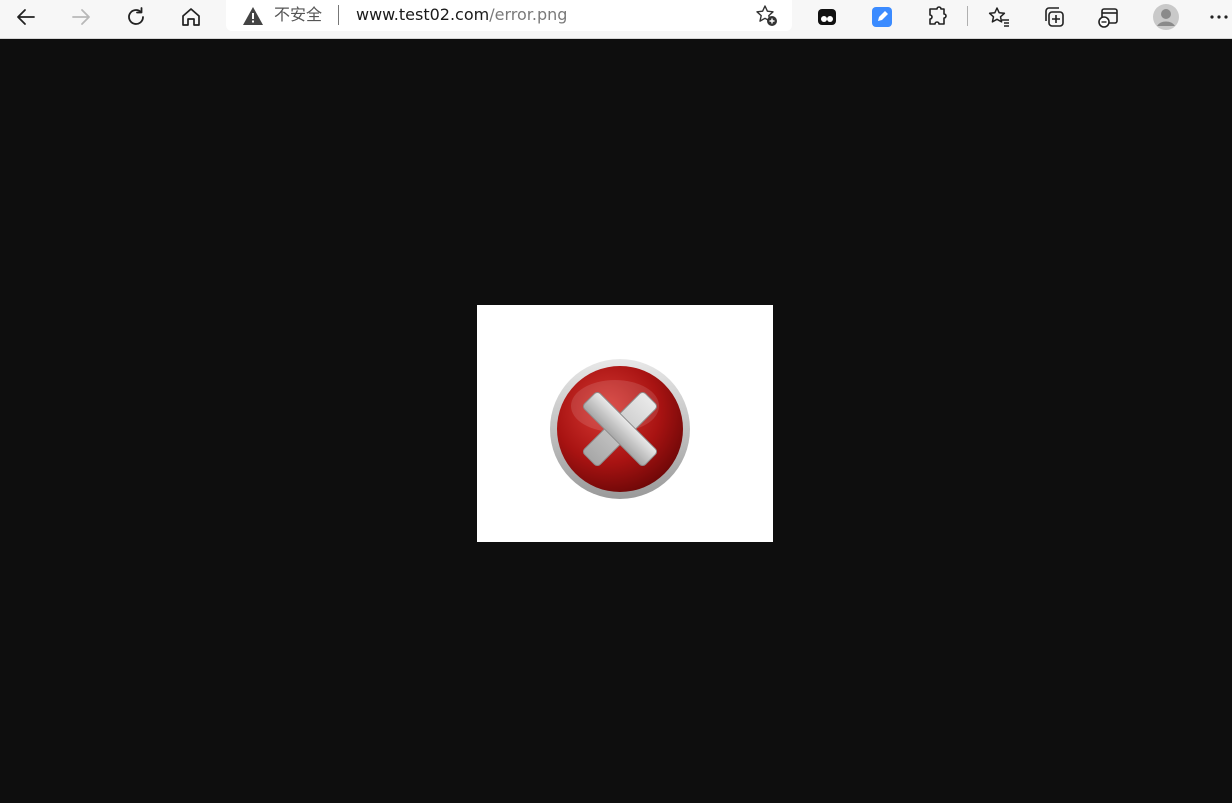 This screenshot has width=1232, height=803. I want to click on forward-button, so click(81, 17).